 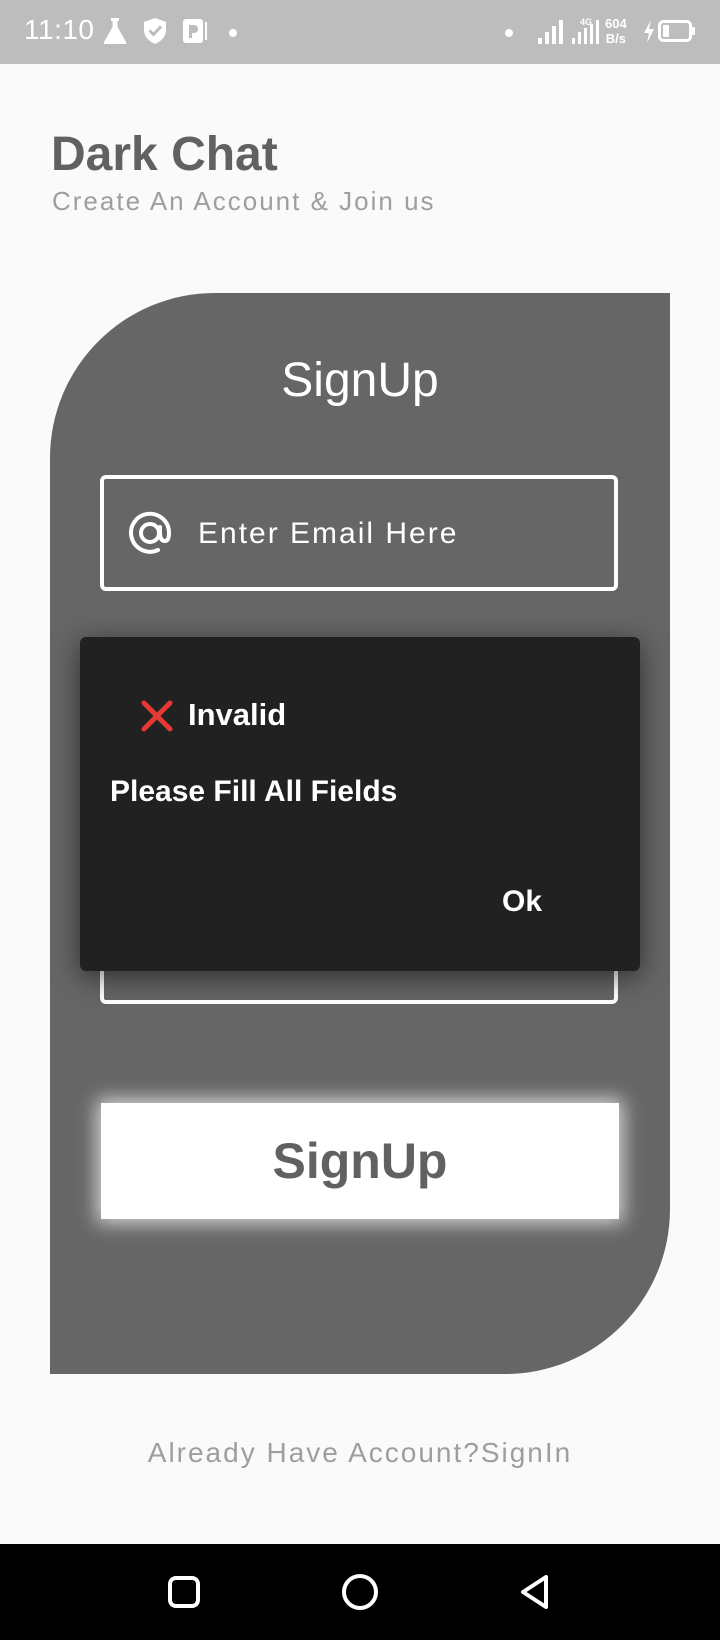 I want to click on dialog-message: Please Fill All Fields, so click(x=254, y=791).